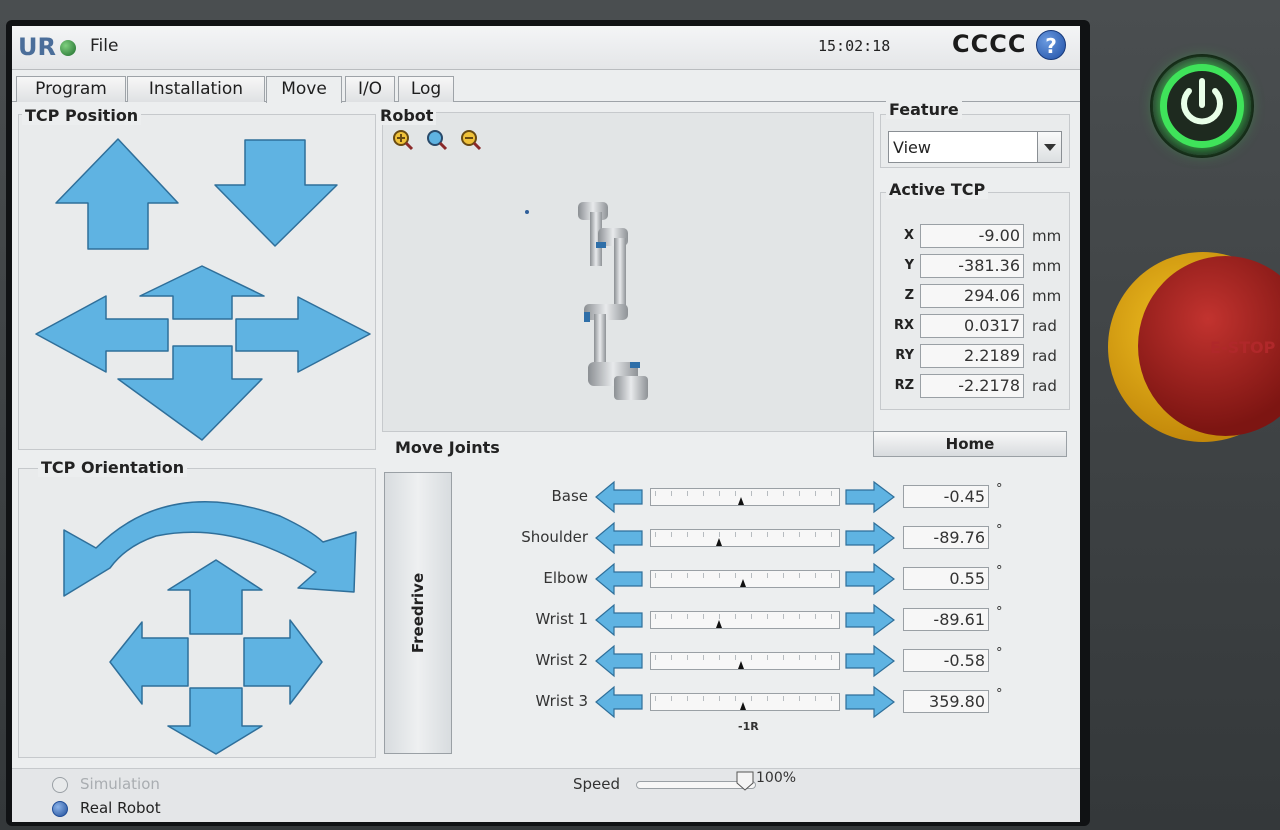  I want to click on robot-arm-model, so click(613, 301).